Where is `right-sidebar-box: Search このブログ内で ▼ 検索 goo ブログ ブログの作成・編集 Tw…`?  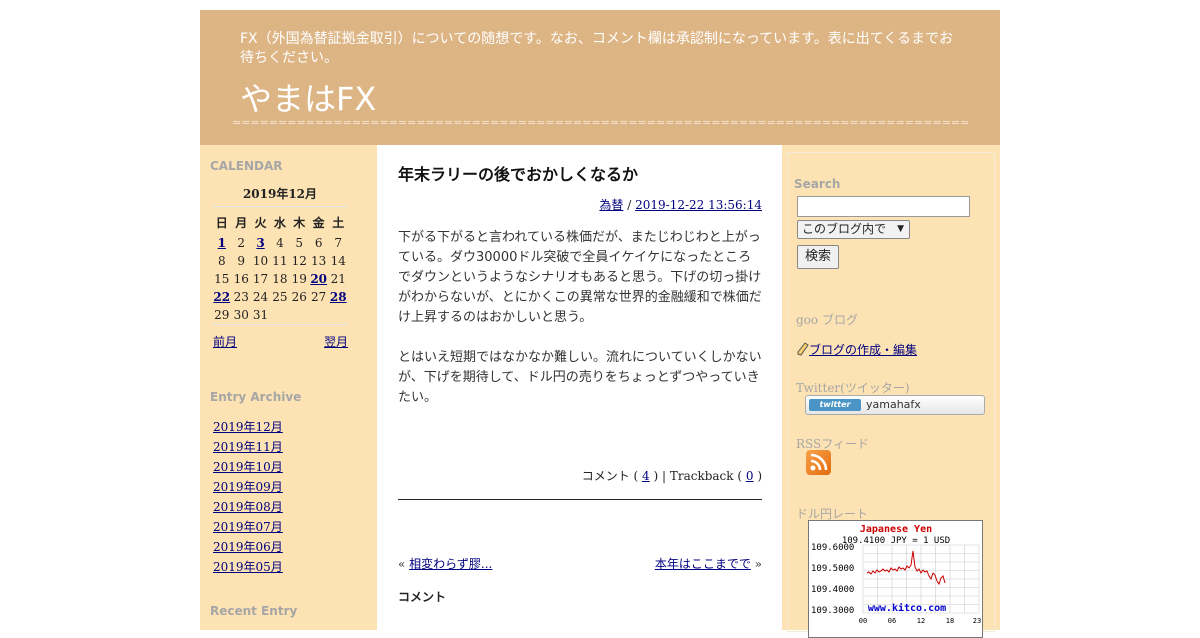 right-sidebar-box: Search このブログ内で ▼ 検索 goo ブログ ブログの作成・編集 Tw… is located at coordinates (891, 395).